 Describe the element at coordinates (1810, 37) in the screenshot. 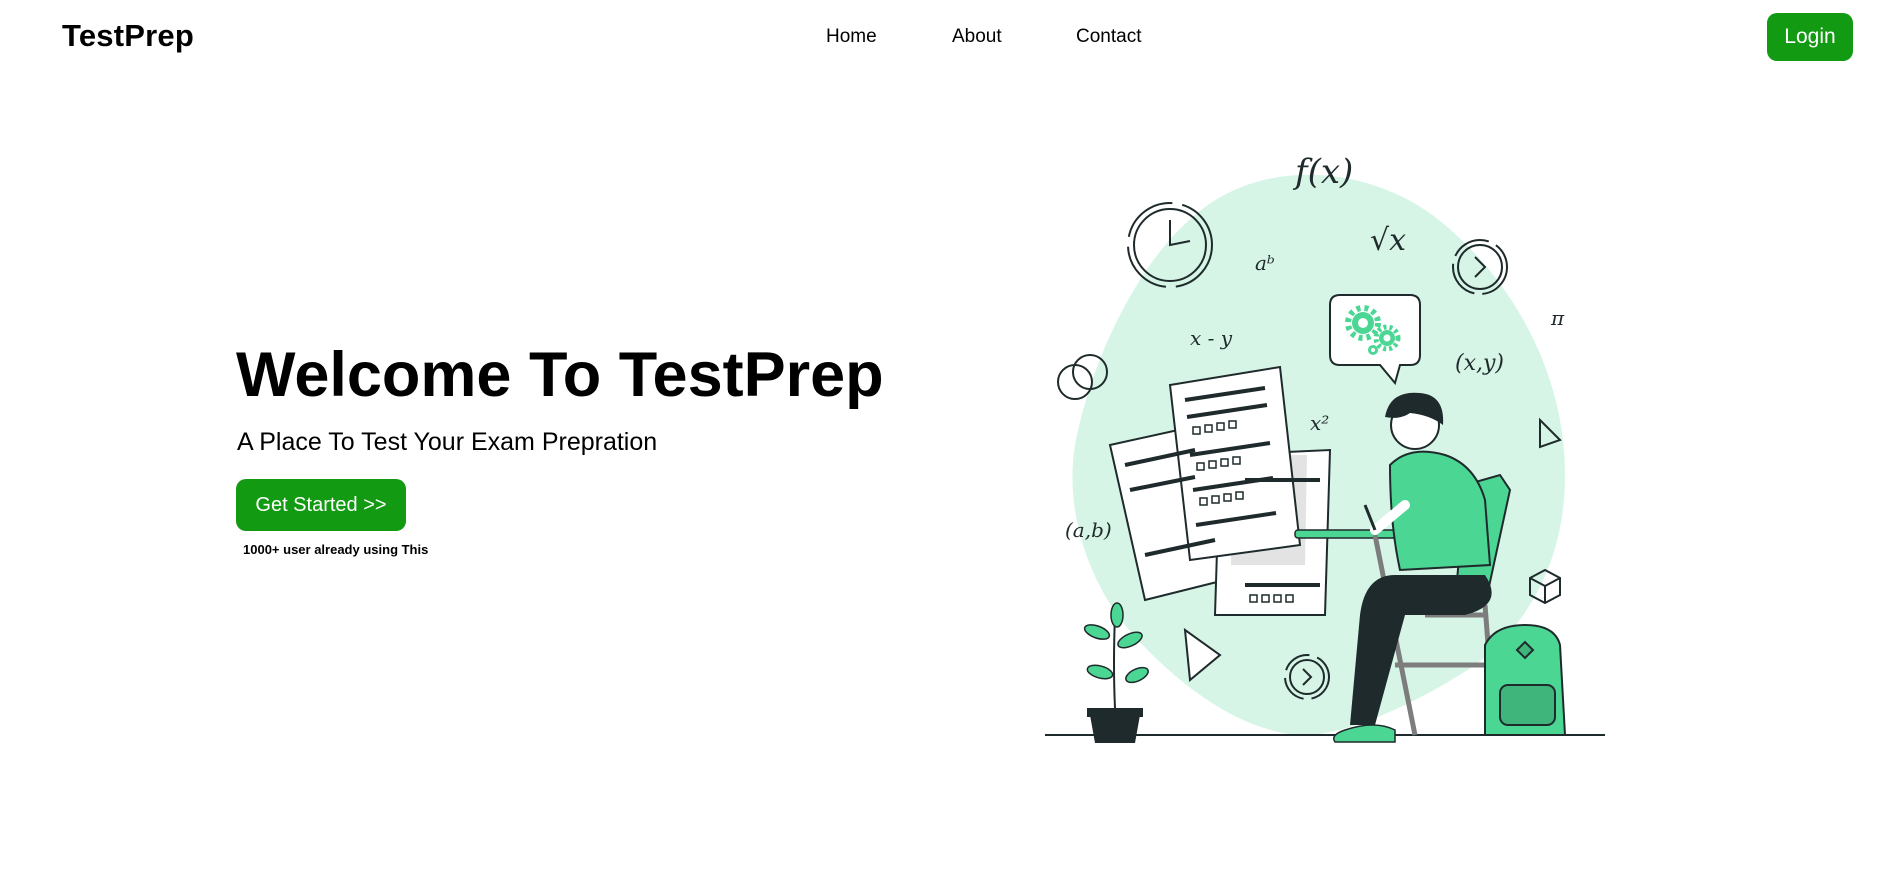

I see `login-button: Login` at that location.